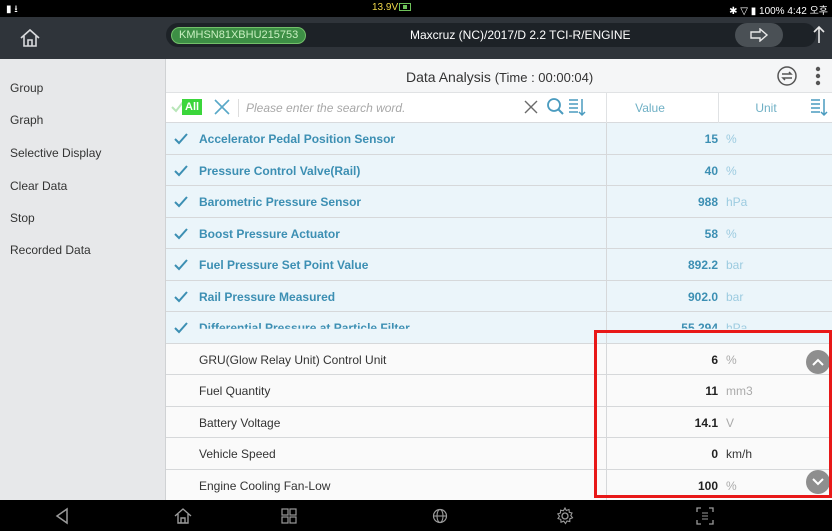 This screenshot has width=832, height=531. Describe the element at coordinates (385, 7) in the screenshot. I see `voltage-text: 13.9V` at that location.